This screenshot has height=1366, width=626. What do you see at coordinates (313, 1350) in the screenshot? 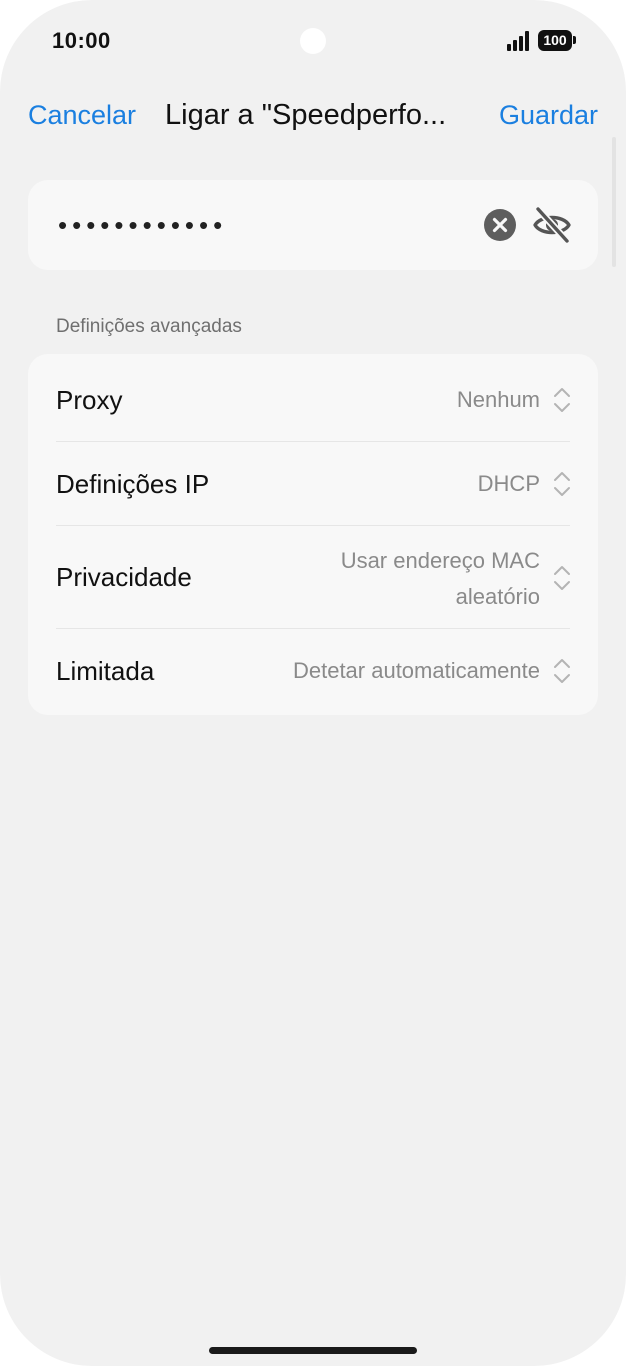
I see `home-indicator` at bounding box center [313, 1350].